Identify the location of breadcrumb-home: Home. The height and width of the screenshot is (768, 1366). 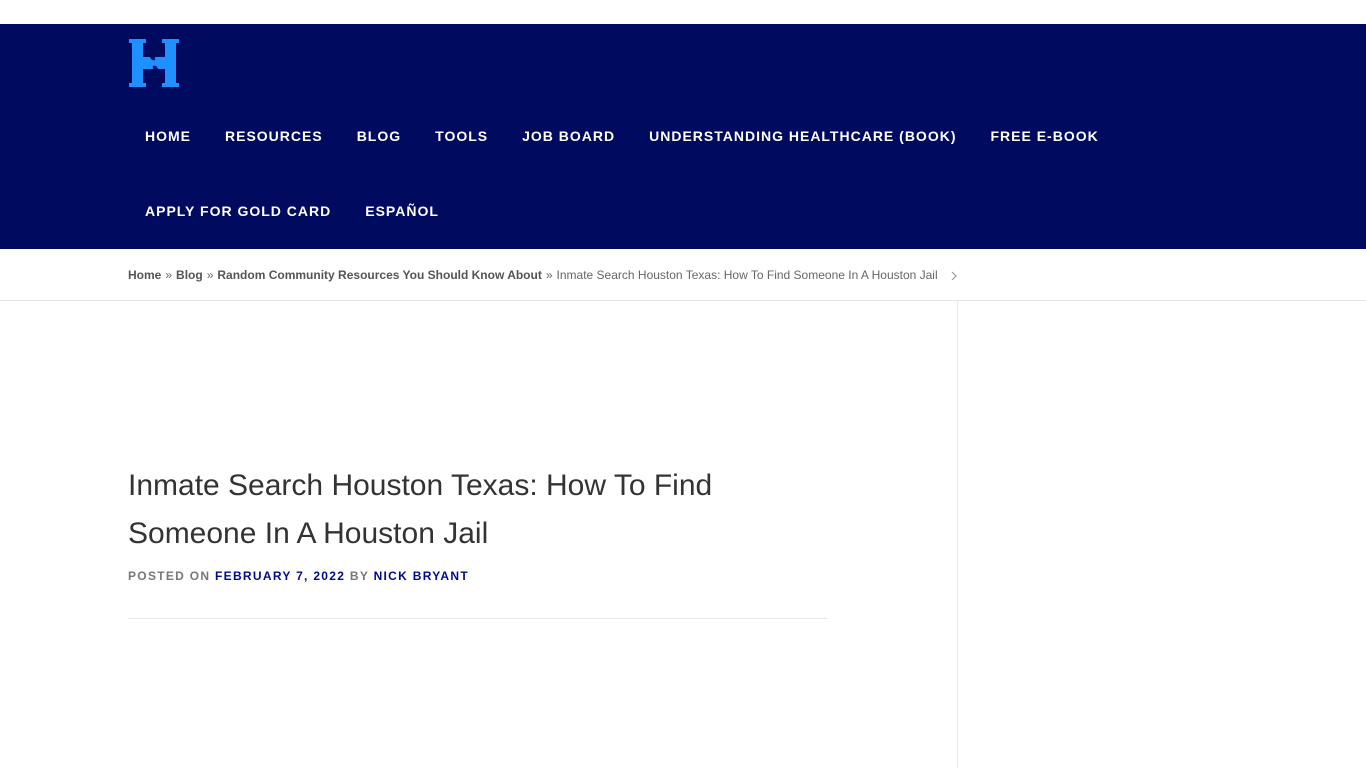
(144, 275).